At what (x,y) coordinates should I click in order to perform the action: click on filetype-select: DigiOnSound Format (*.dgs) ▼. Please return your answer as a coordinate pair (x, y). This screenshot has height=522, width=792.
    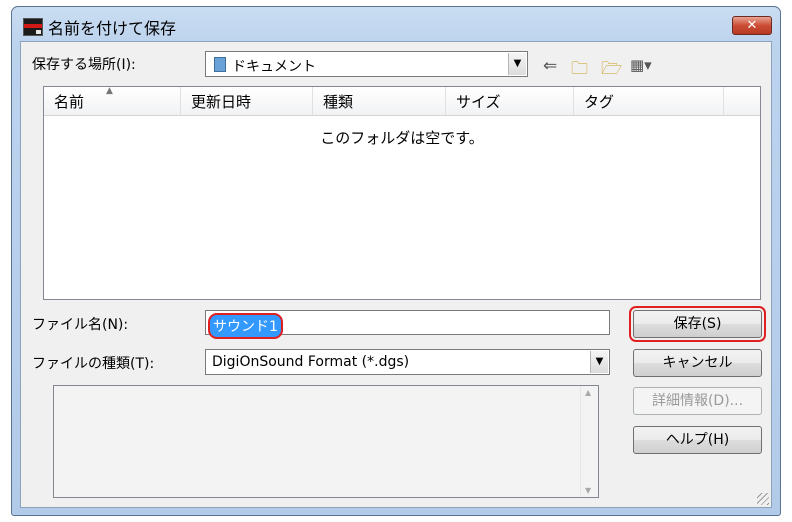
    Looking at the image, I should click on (407, 362).